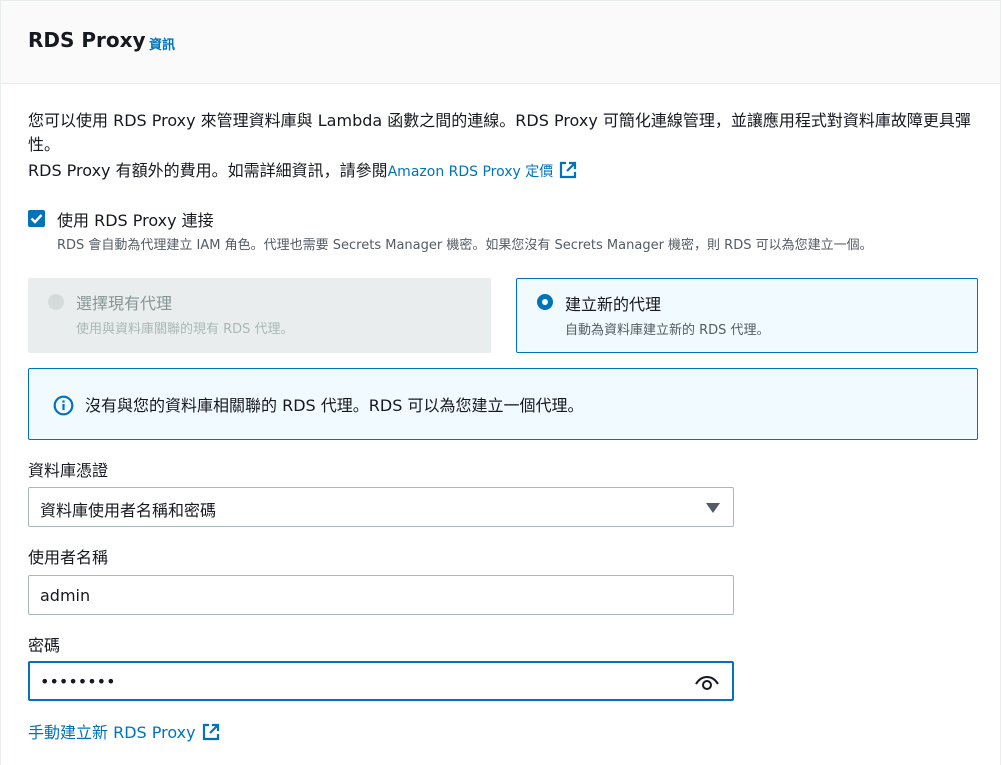 The height and width of the screenshot is (765, 1002). Describe the element at coordinates (124, 303) in the screenshot. I see `existing-proxy-title: 選擇現有代理` at that location.